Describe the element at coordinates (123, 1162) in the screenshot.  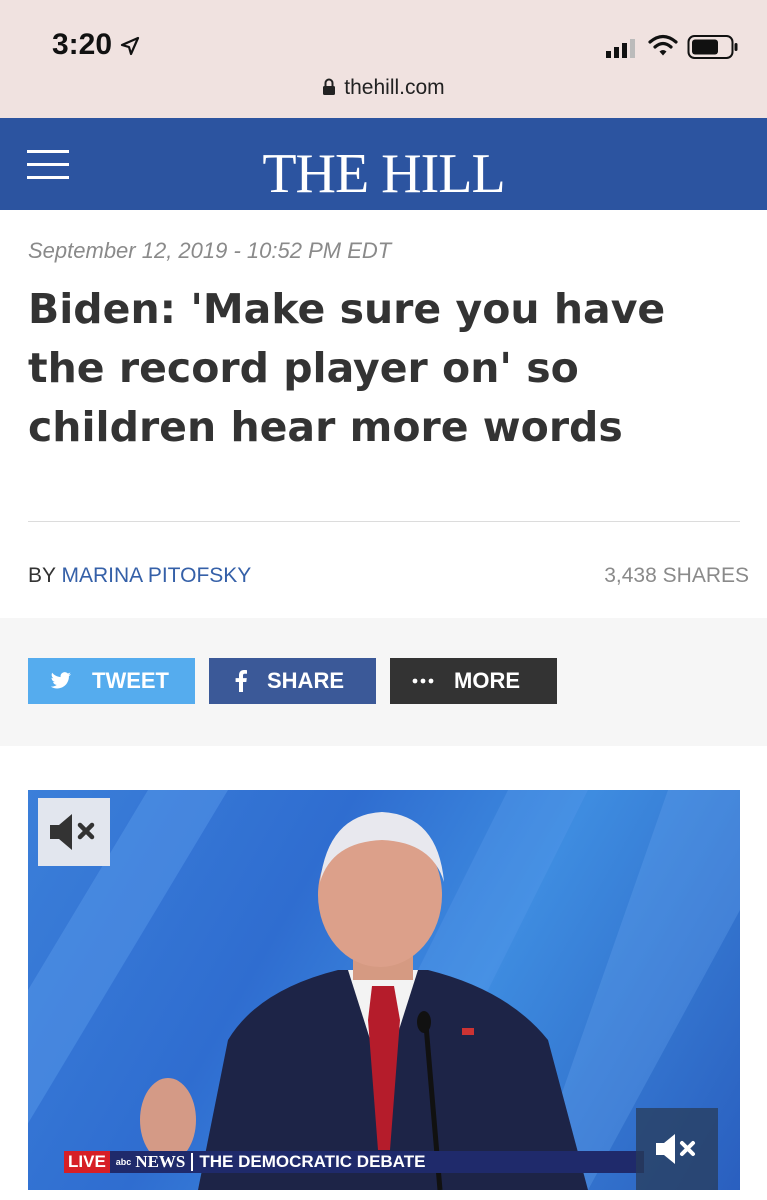
I see `abc-logo-icon: abc` at that location.